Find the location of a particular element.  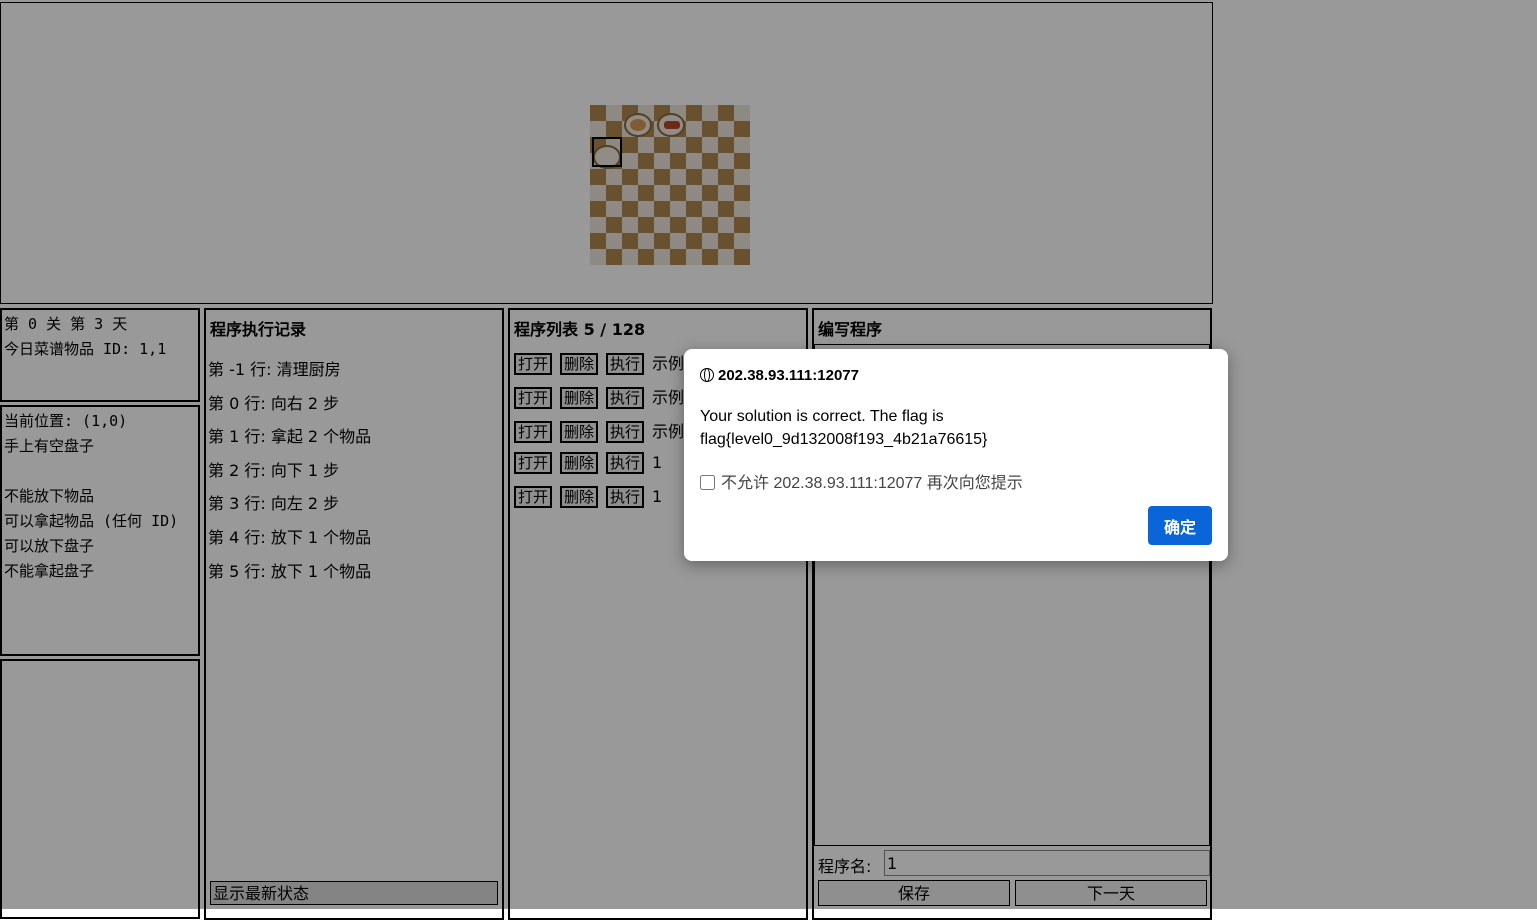

dialog-origin: 202.38.93.111:12077 is located at coordinates (779, 375).